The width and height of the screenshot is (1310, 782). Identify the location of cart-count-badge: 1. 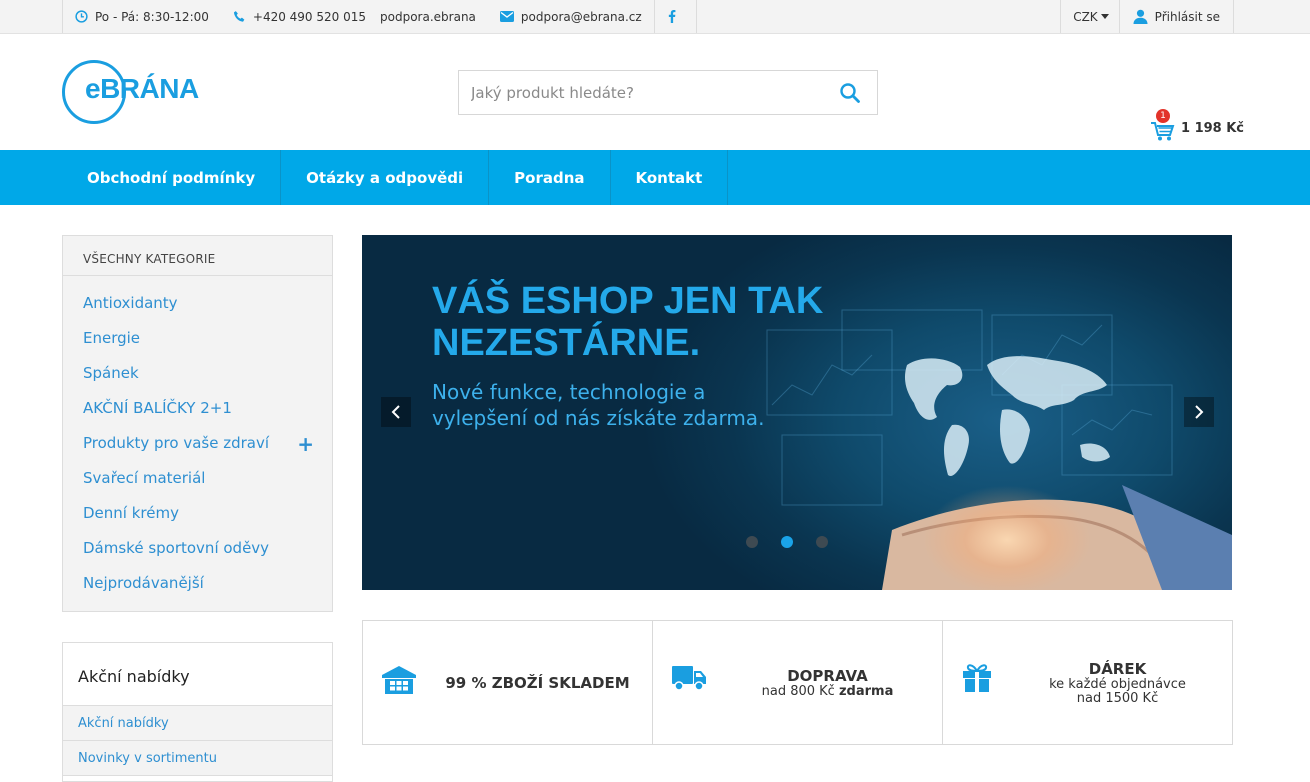
(1163, 116).